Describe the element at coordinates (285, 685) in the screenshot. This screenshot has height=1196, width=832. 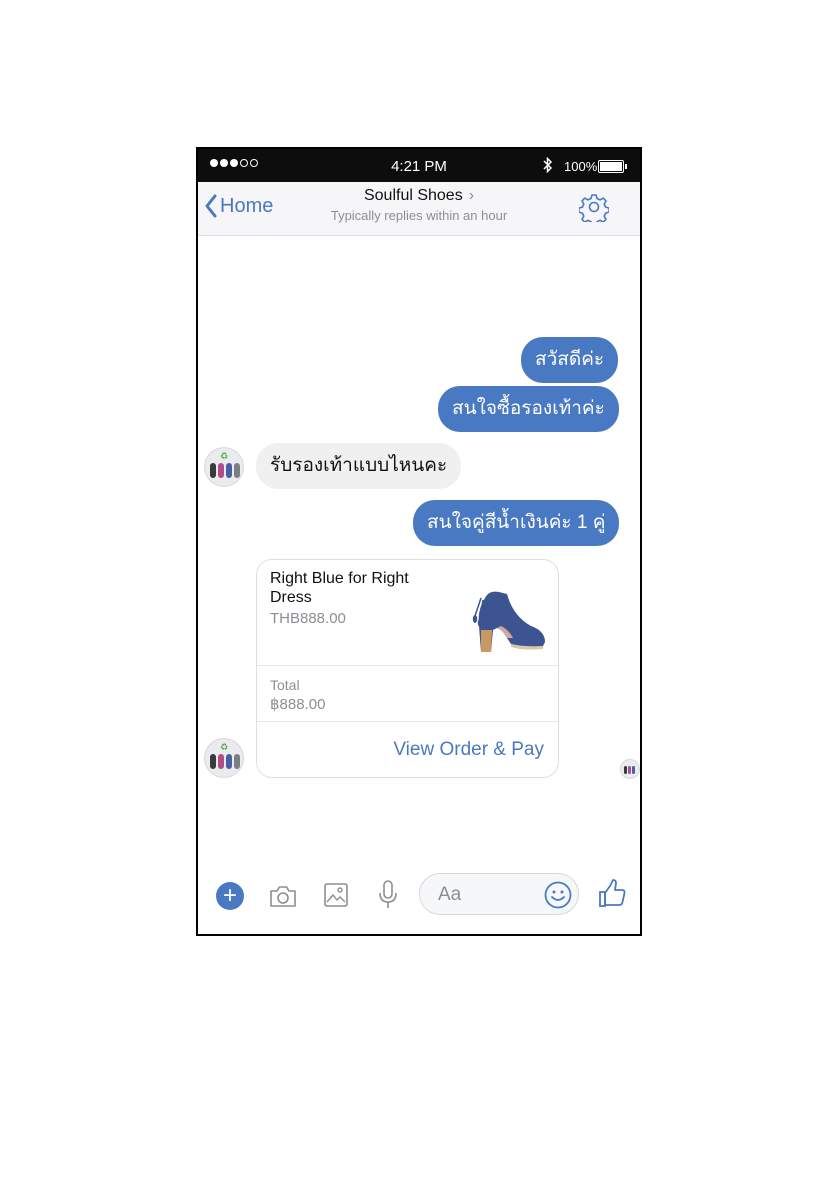
I see `total-label: Total` at that location.